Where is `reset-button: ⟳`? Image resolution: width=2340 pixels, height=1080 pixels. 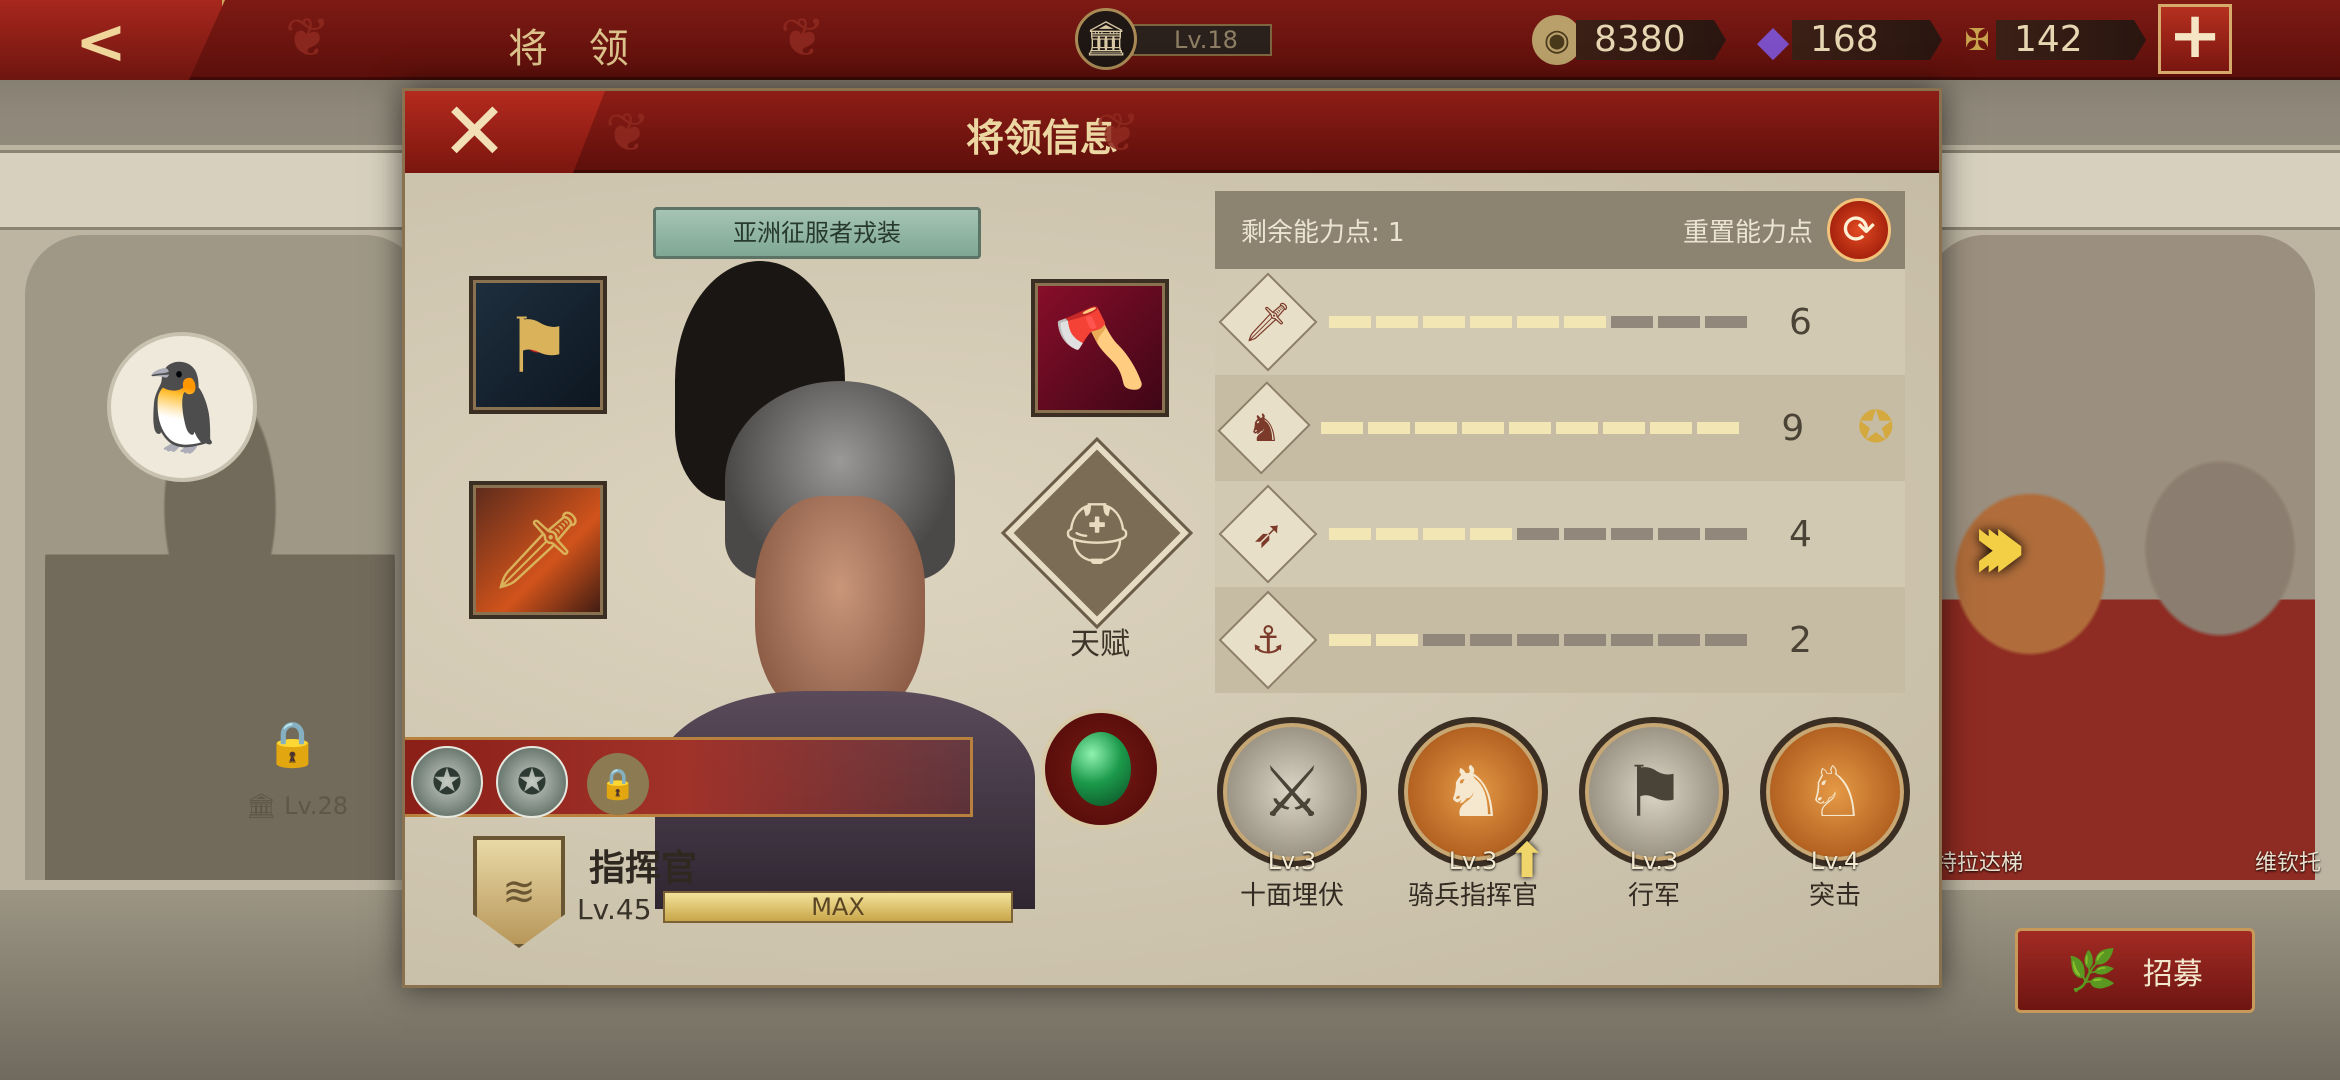
reset-button: ⟳ is located at coordinates (1859, 230).